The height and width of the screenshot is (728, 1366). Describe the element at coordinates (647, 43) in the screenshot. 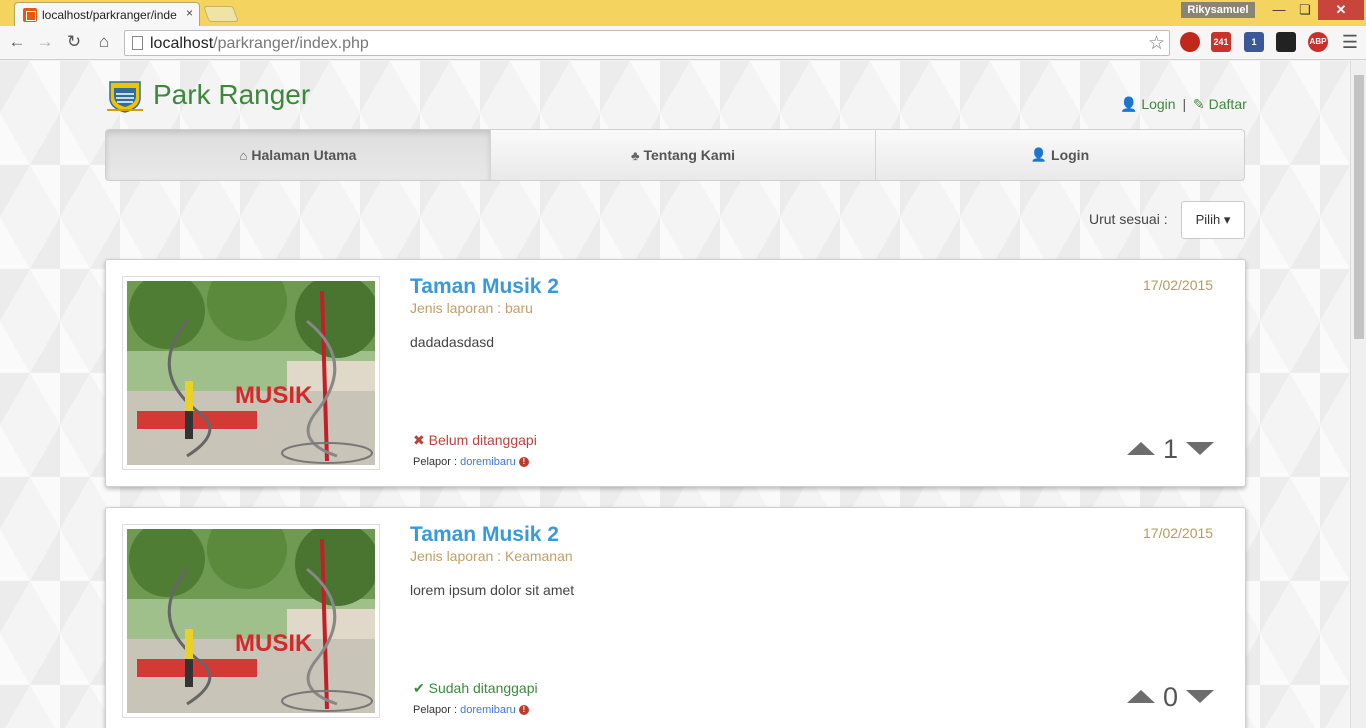

I see `address-bar: localhost/parkranger/index.php ☆` at that location.